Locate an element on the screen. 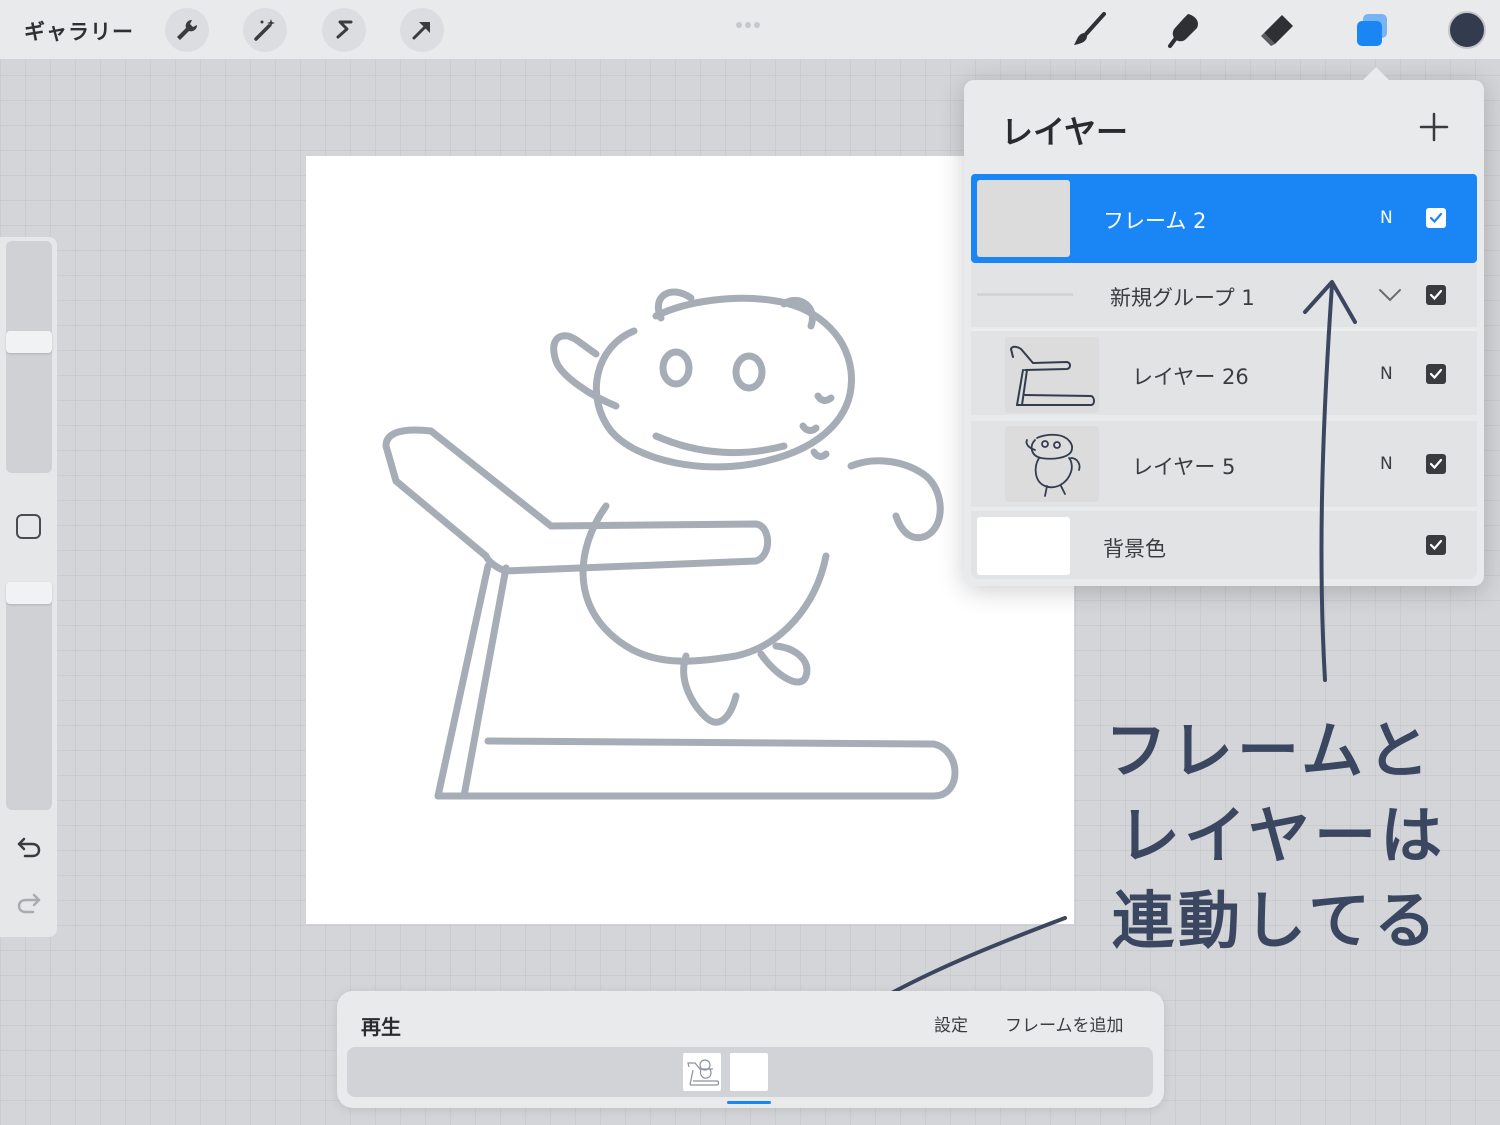 This screenshot has height=1125, width=1500. add-frame-button: フレームを追加 is located at coordinates (1064, 1023).